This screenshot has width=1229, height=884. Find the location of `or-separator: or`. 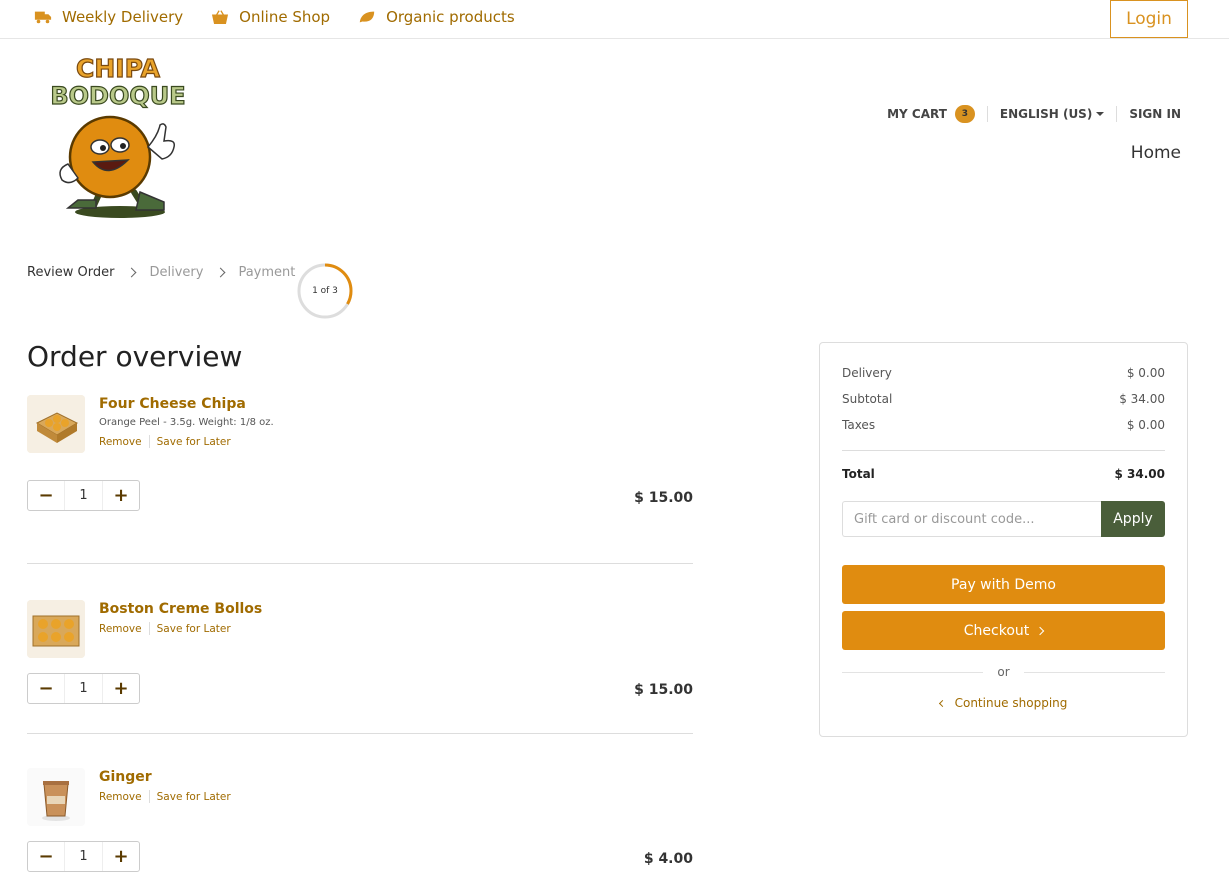

or-separator: or is located at coordinates (1003, 672).